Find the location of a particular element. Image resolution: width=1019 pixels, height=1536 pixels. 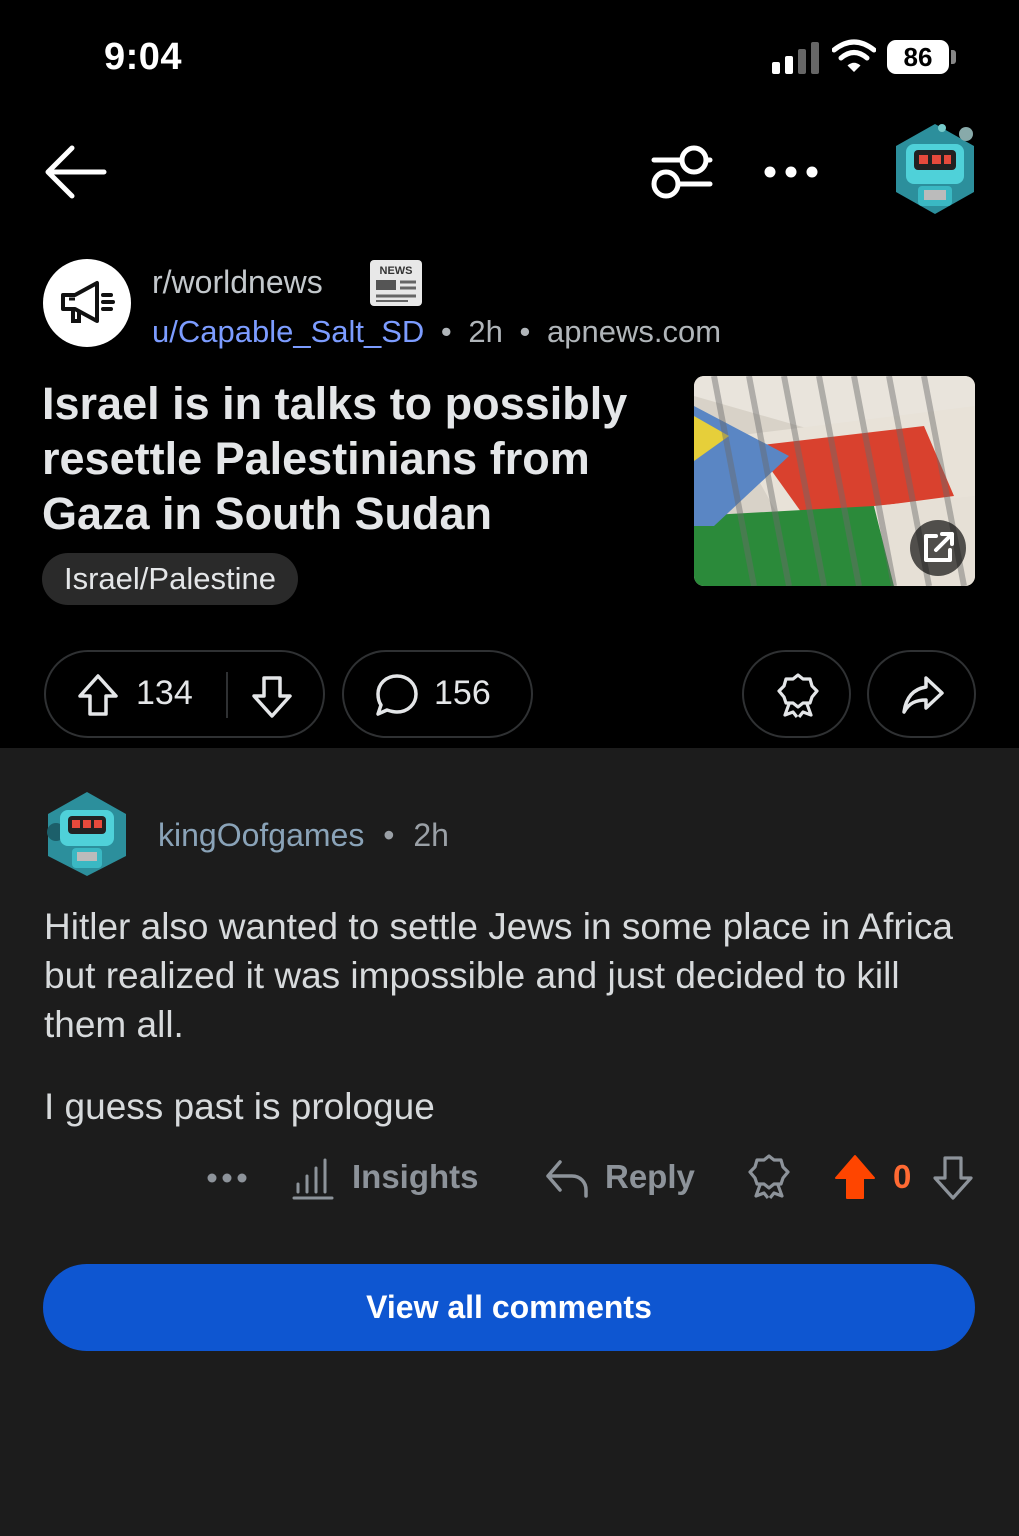

award-icon is located at coordinates (798, 695).